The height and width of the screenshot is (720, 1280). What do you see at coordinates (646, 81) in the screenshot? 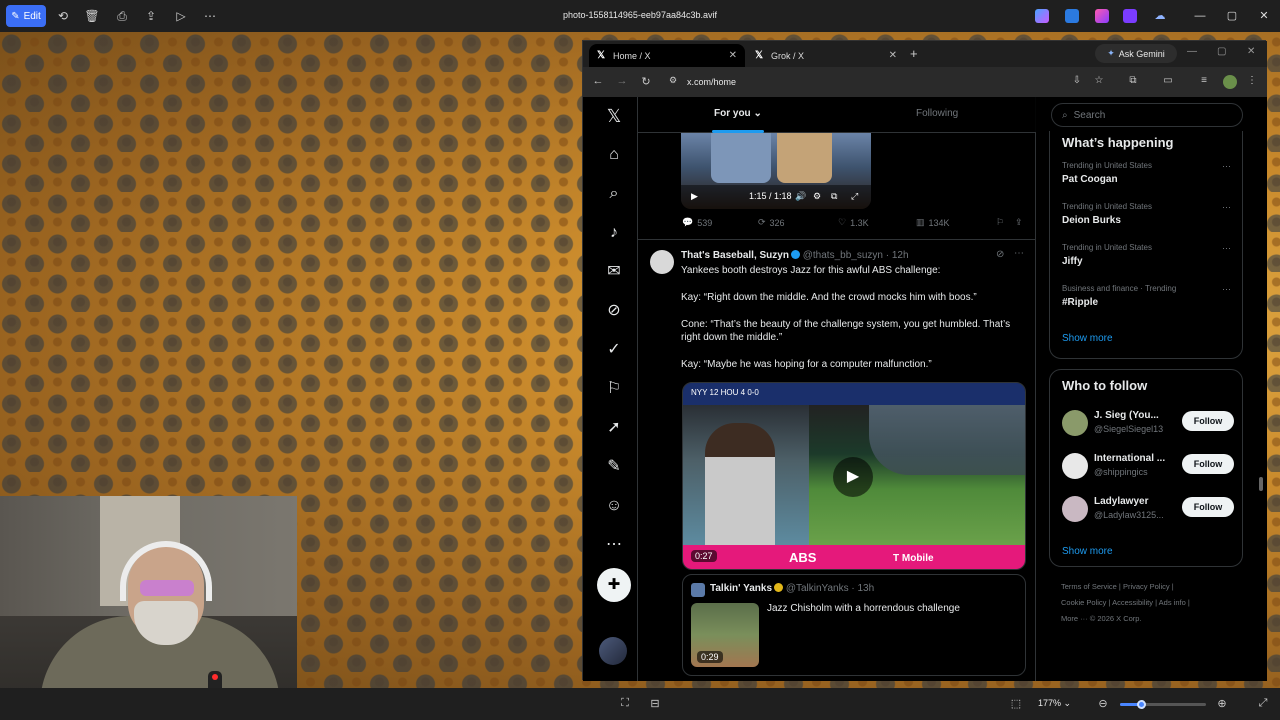
I see `reload-icon: ↻` at bounding box center [646, 81].